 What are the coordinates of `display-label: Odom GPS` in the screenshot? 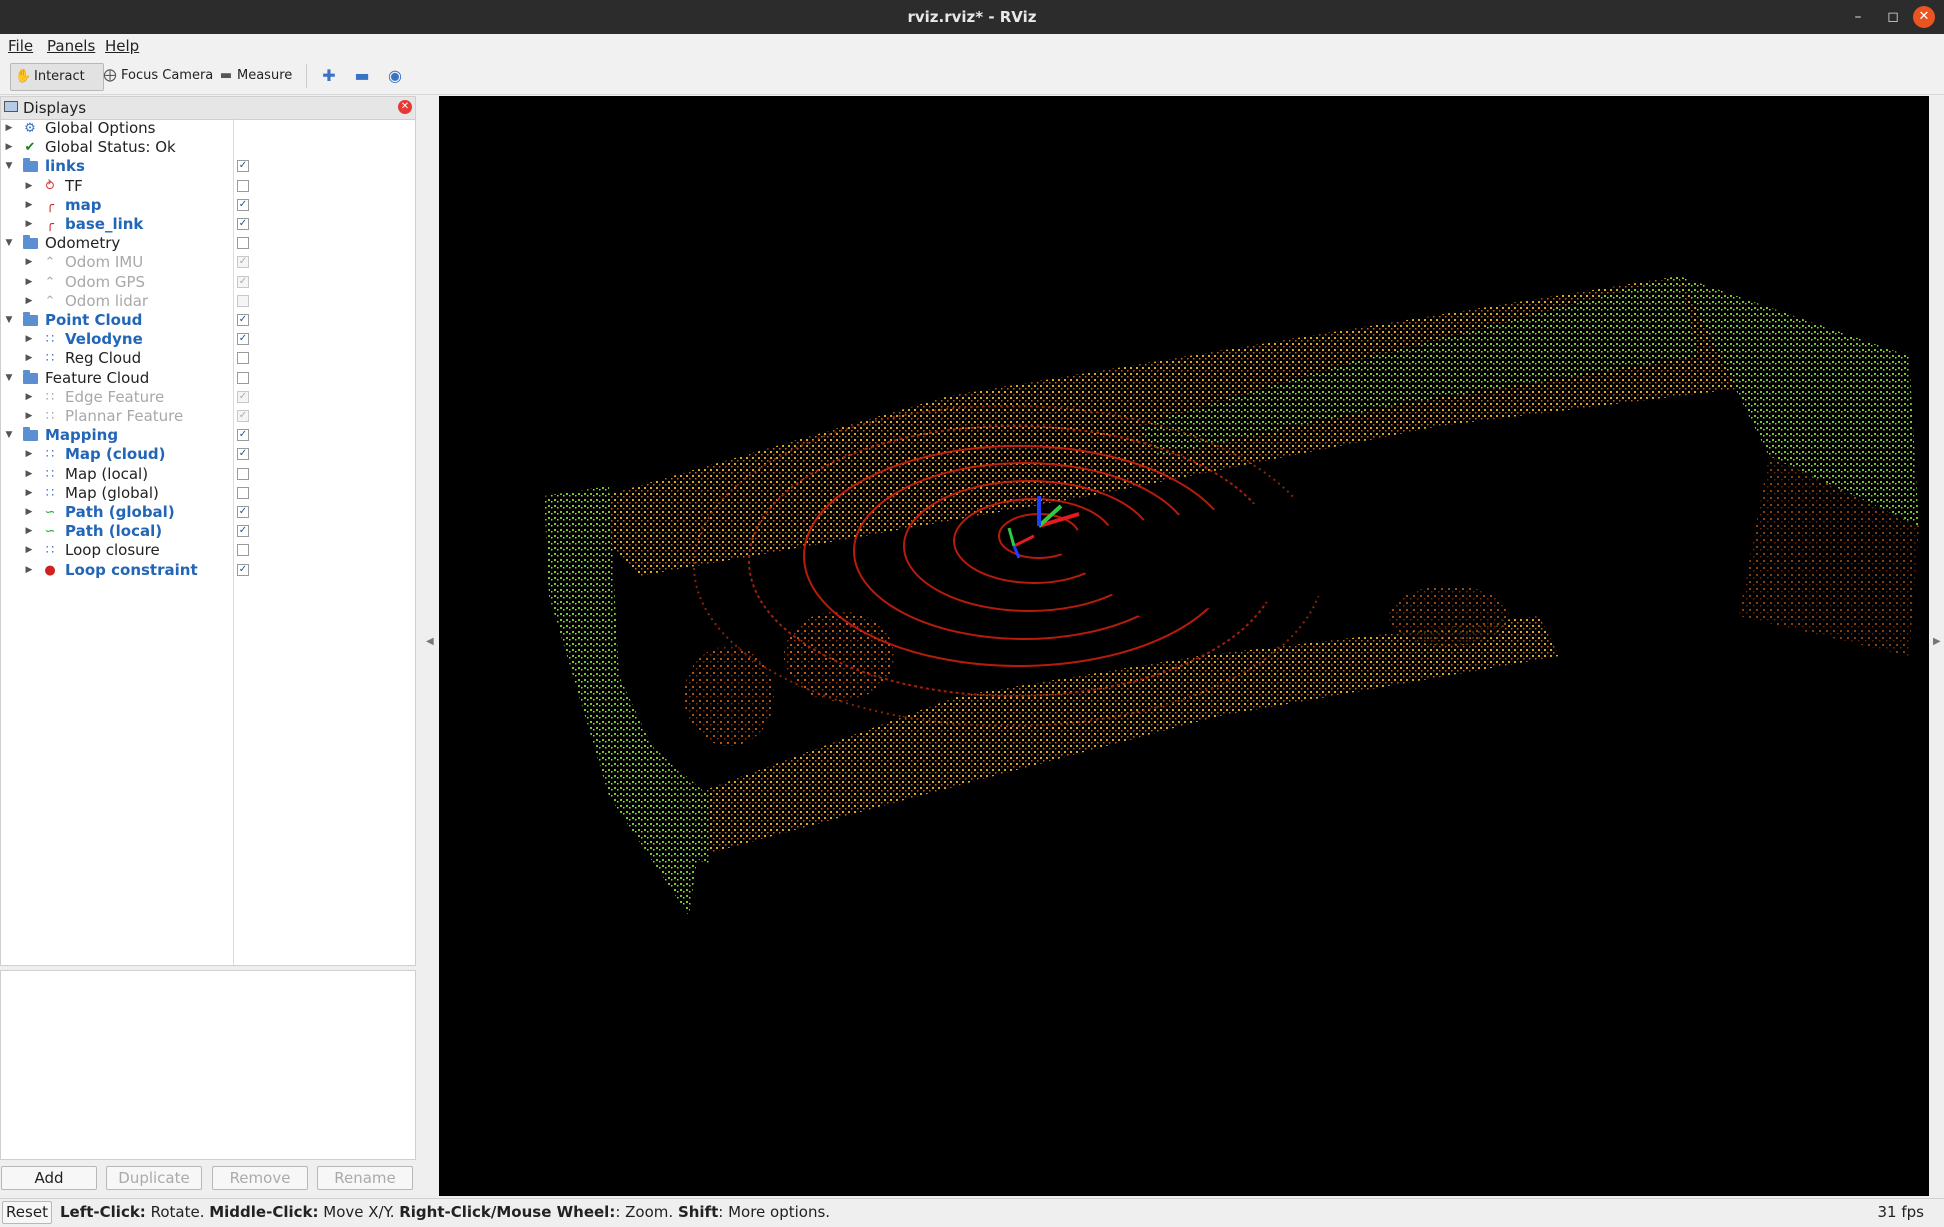 It's located at (105, 281).